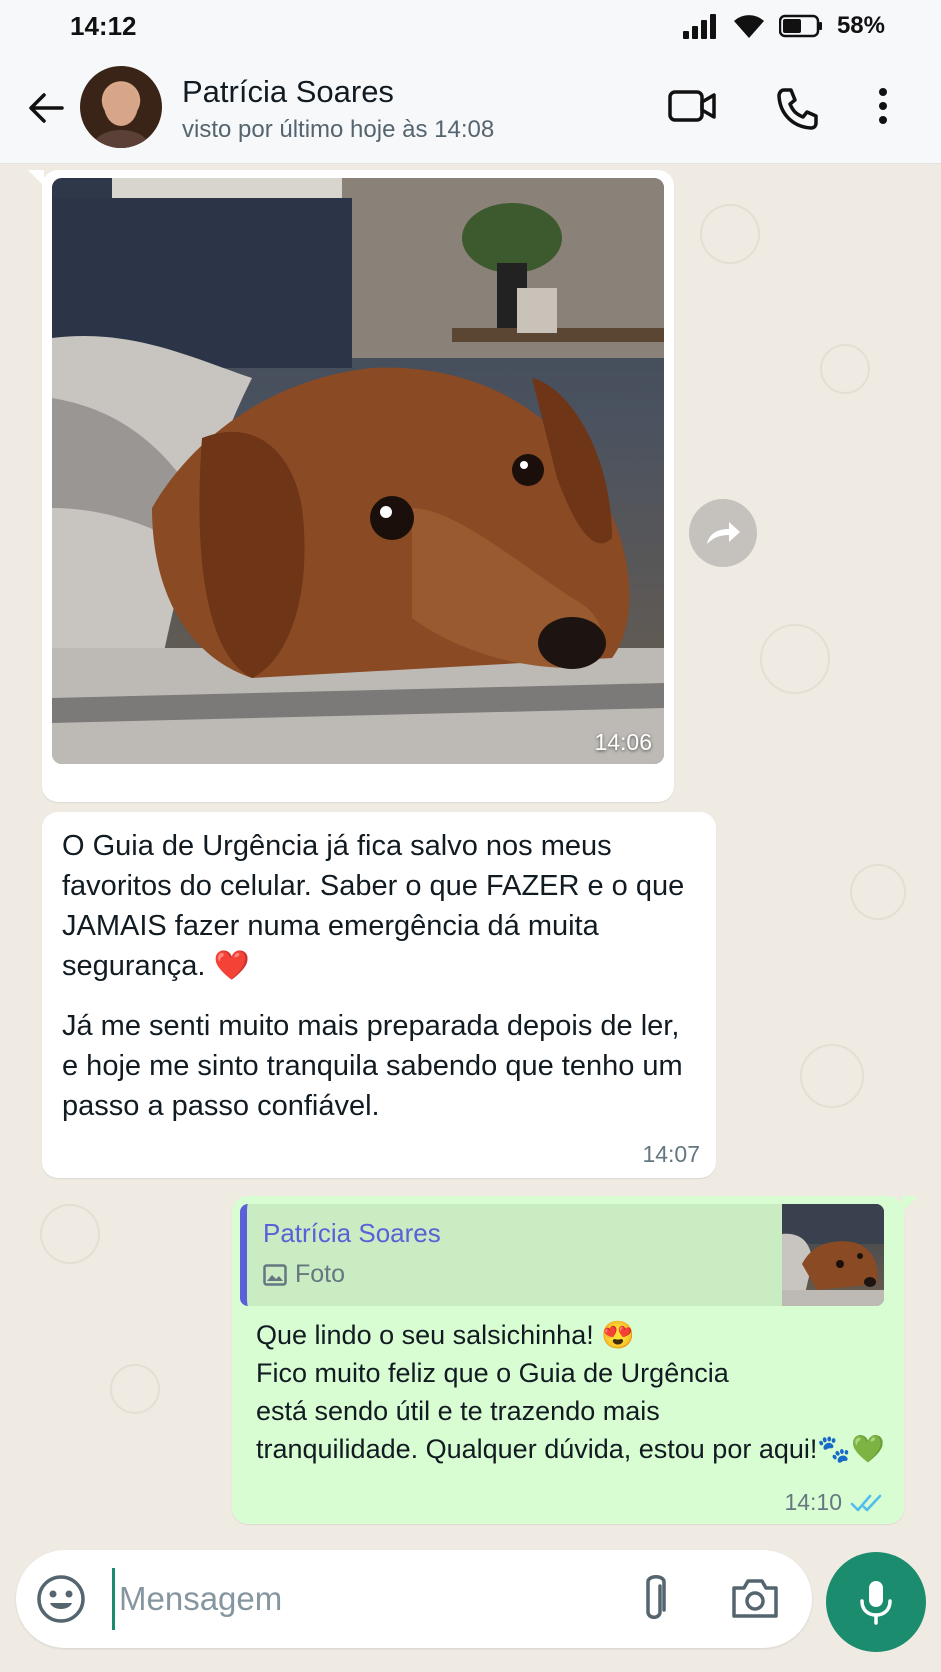 This screenshot has height=1672, width=941. Describe the element at coordinates (833, 1255) in the screenshot. I see `quote-thumbnail` at that location.